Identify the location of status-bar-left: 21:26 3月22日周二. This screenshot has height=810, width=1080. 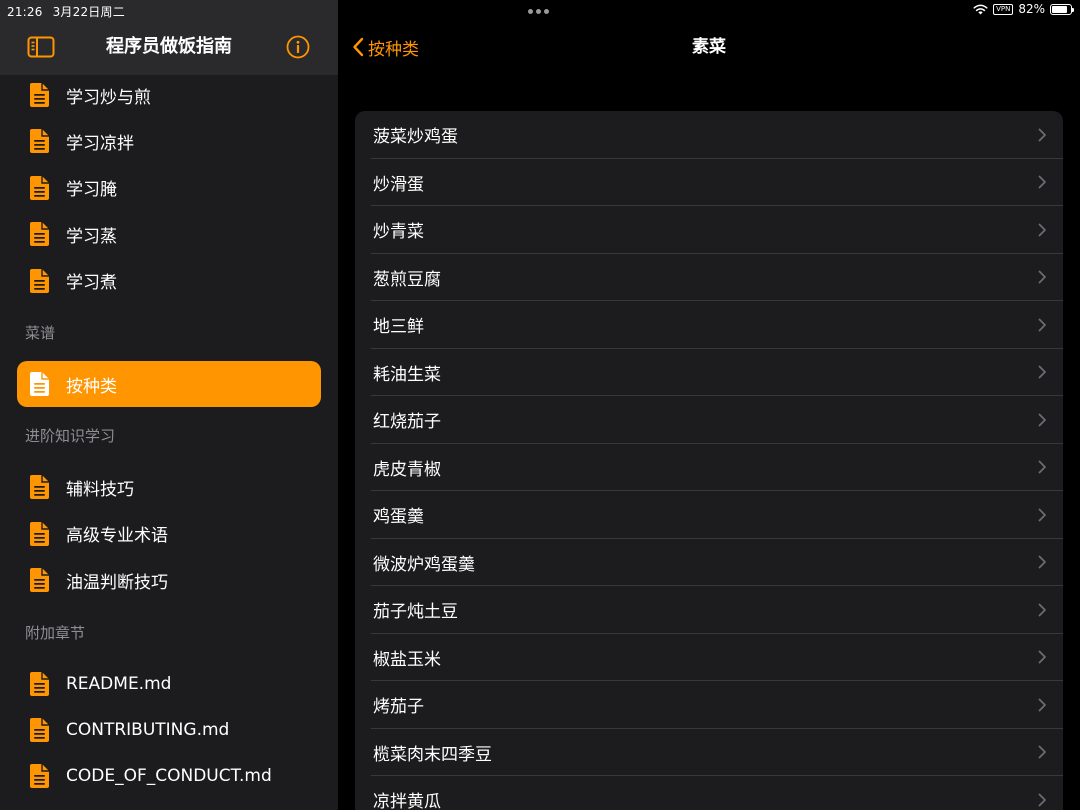
(71, 11).